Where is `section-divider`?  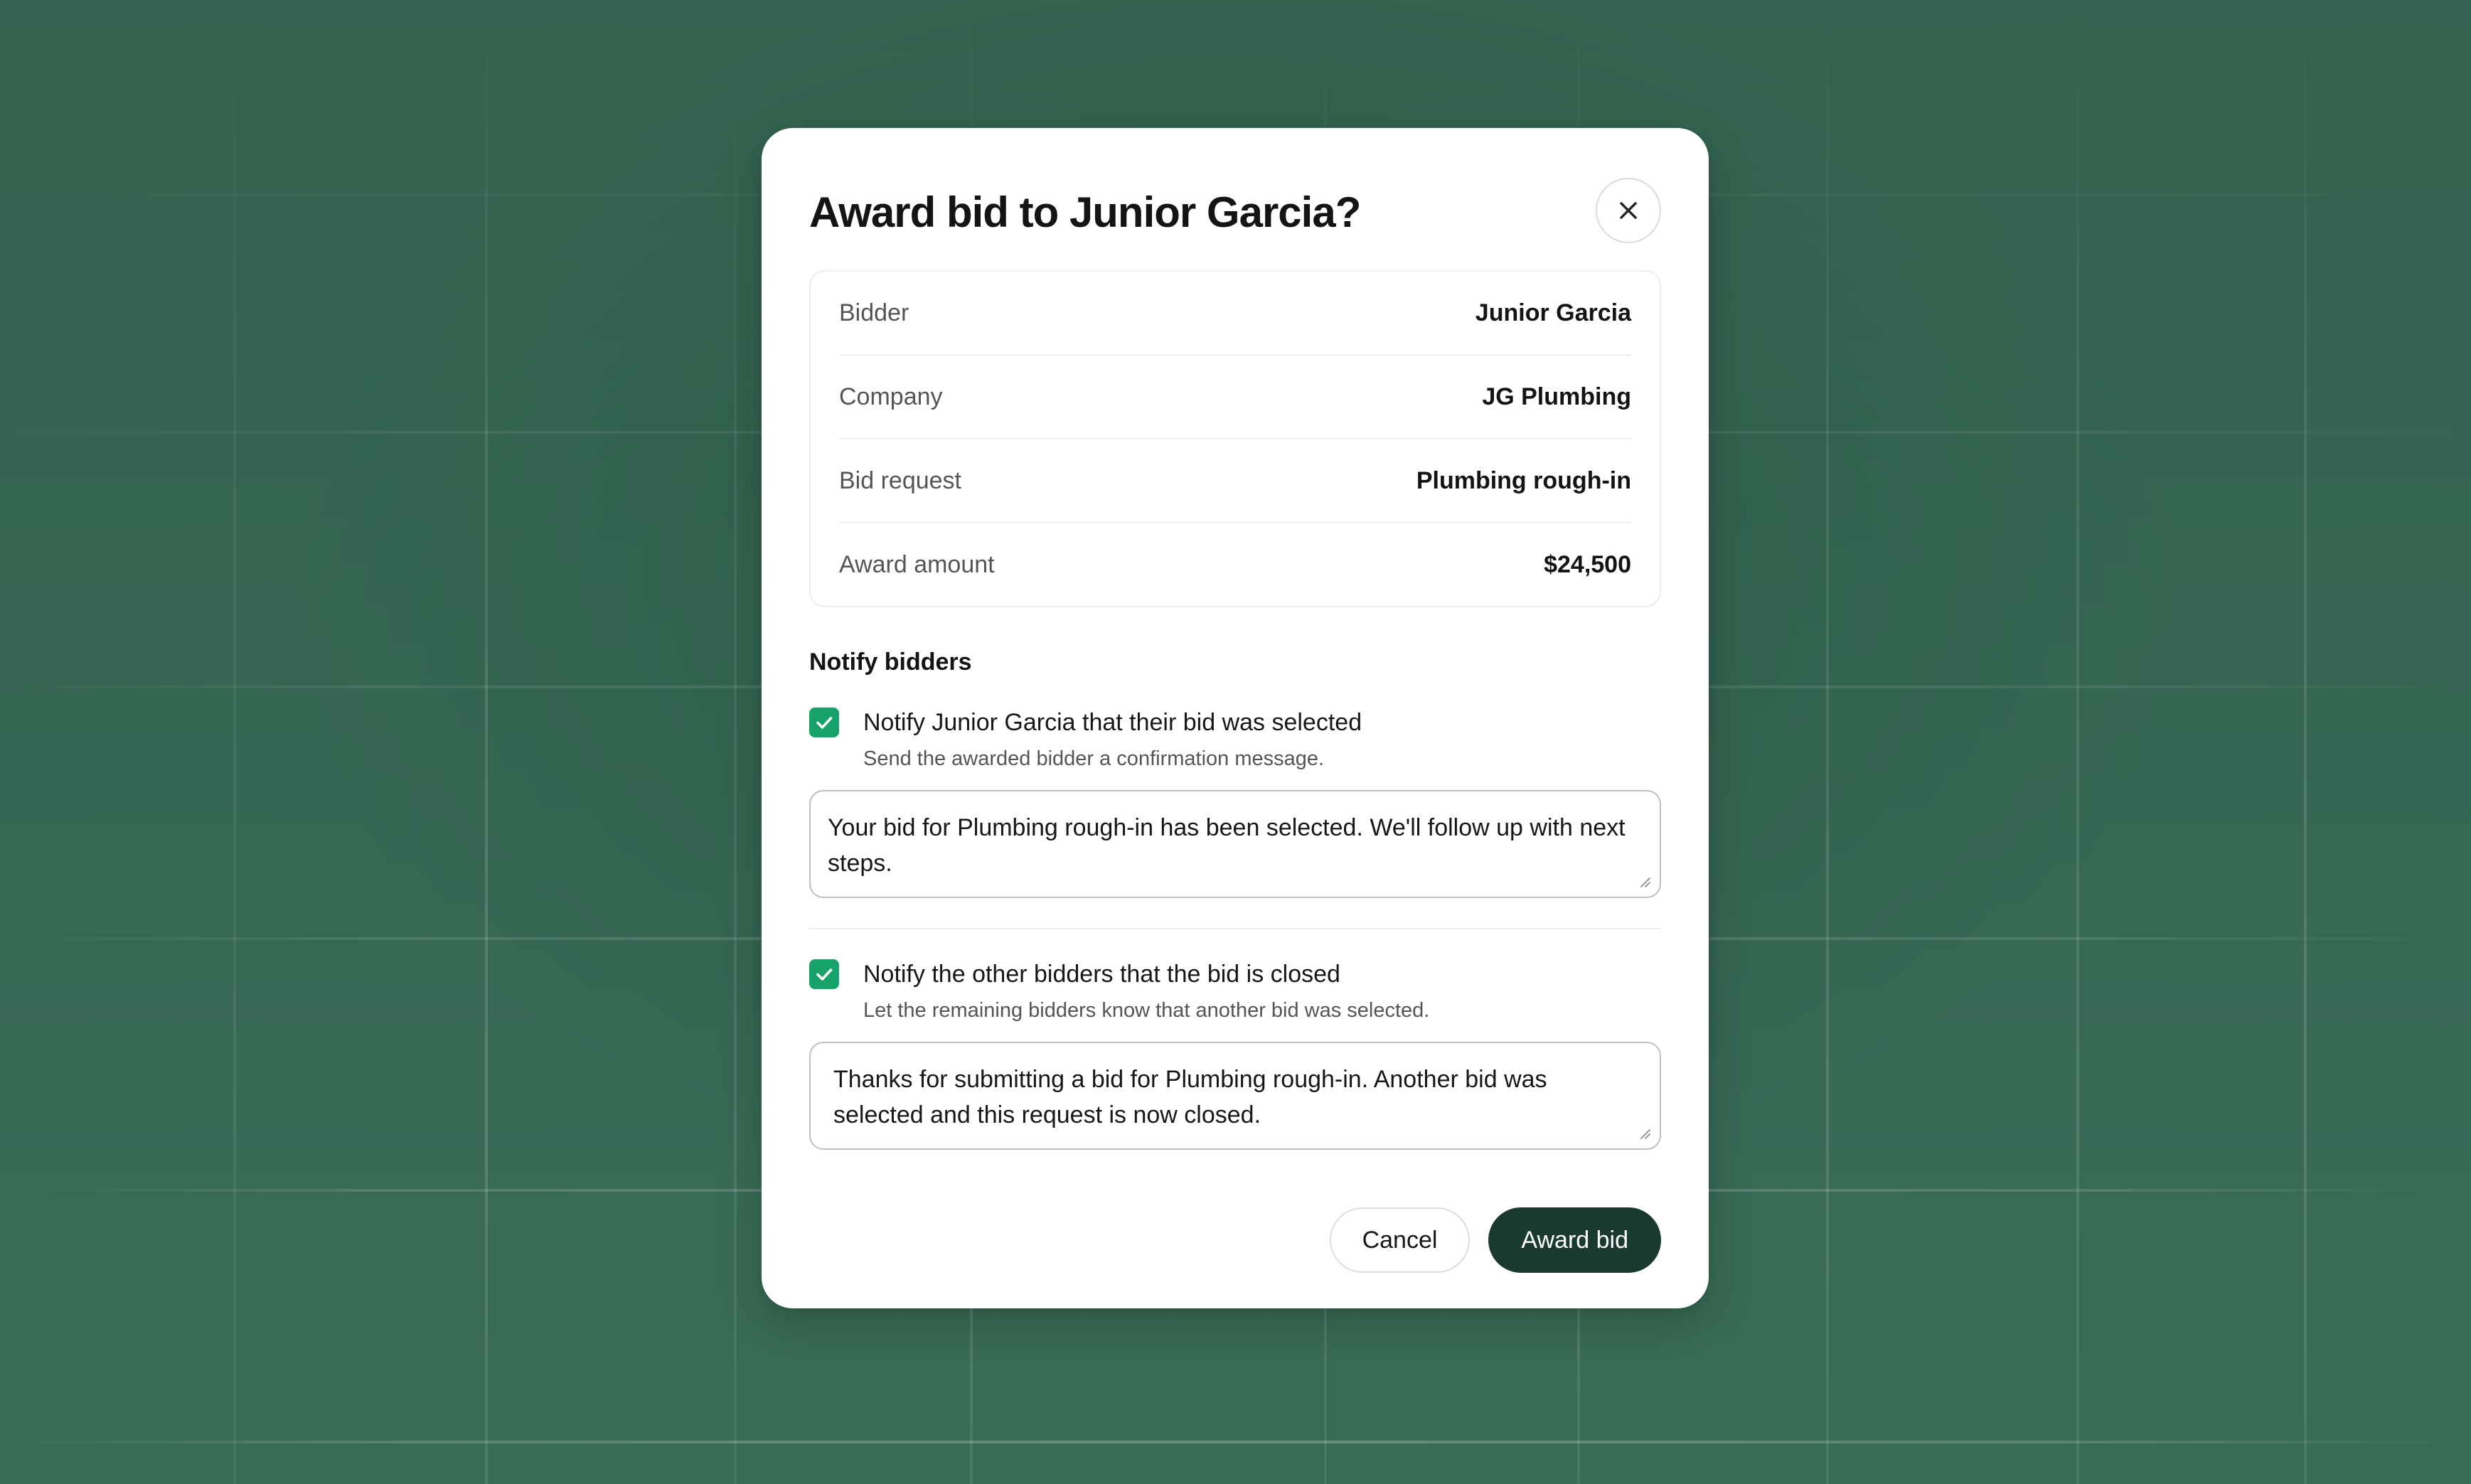 section-divider is located at coordinates (1235, 928).